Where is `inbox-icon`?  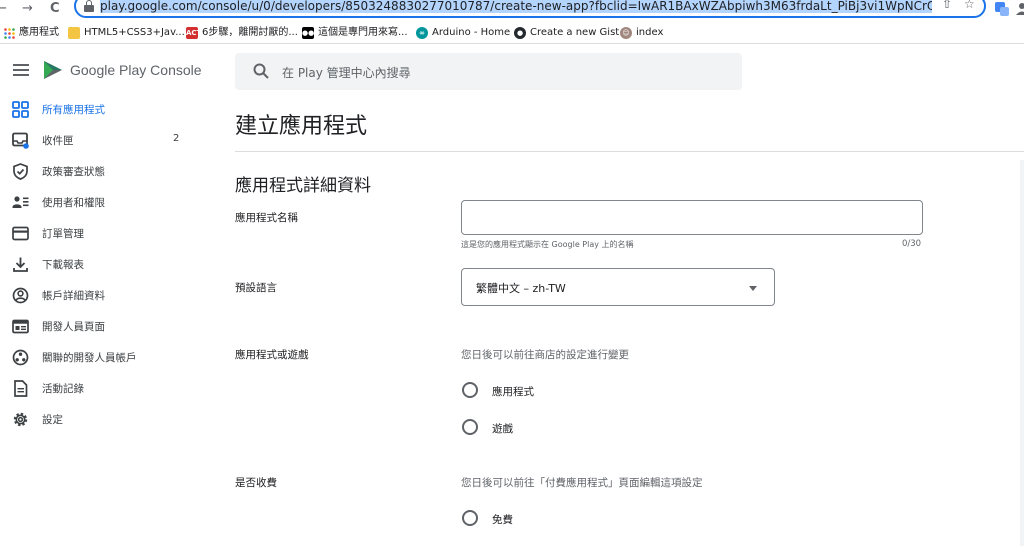
inbox-icon is located at coordinates (20, 140).